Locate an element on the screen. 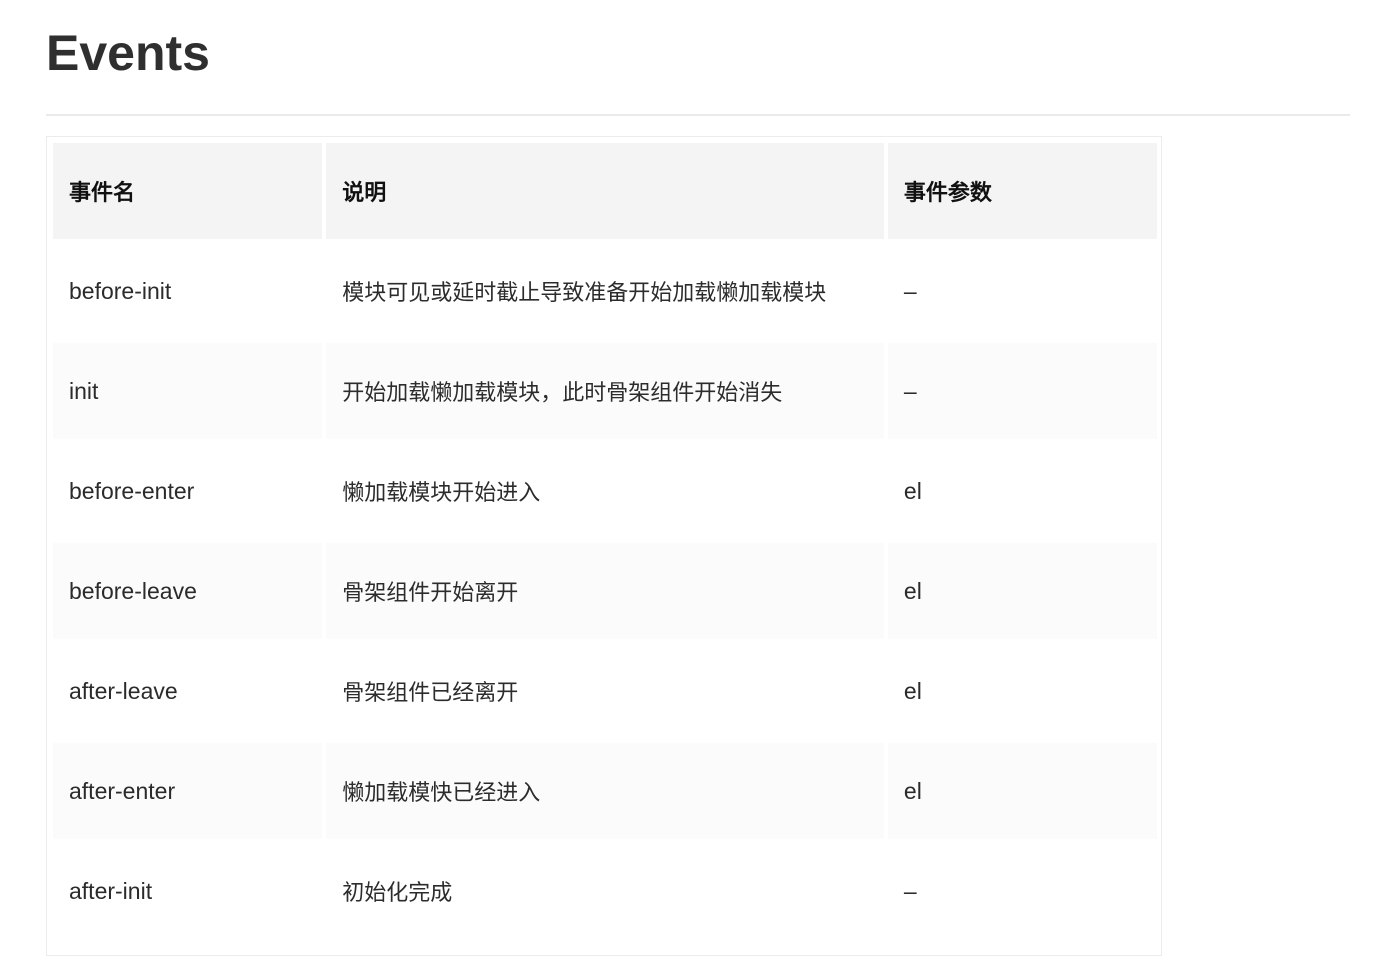  event-name-cell: after-init is located at coordinates (188, 891).